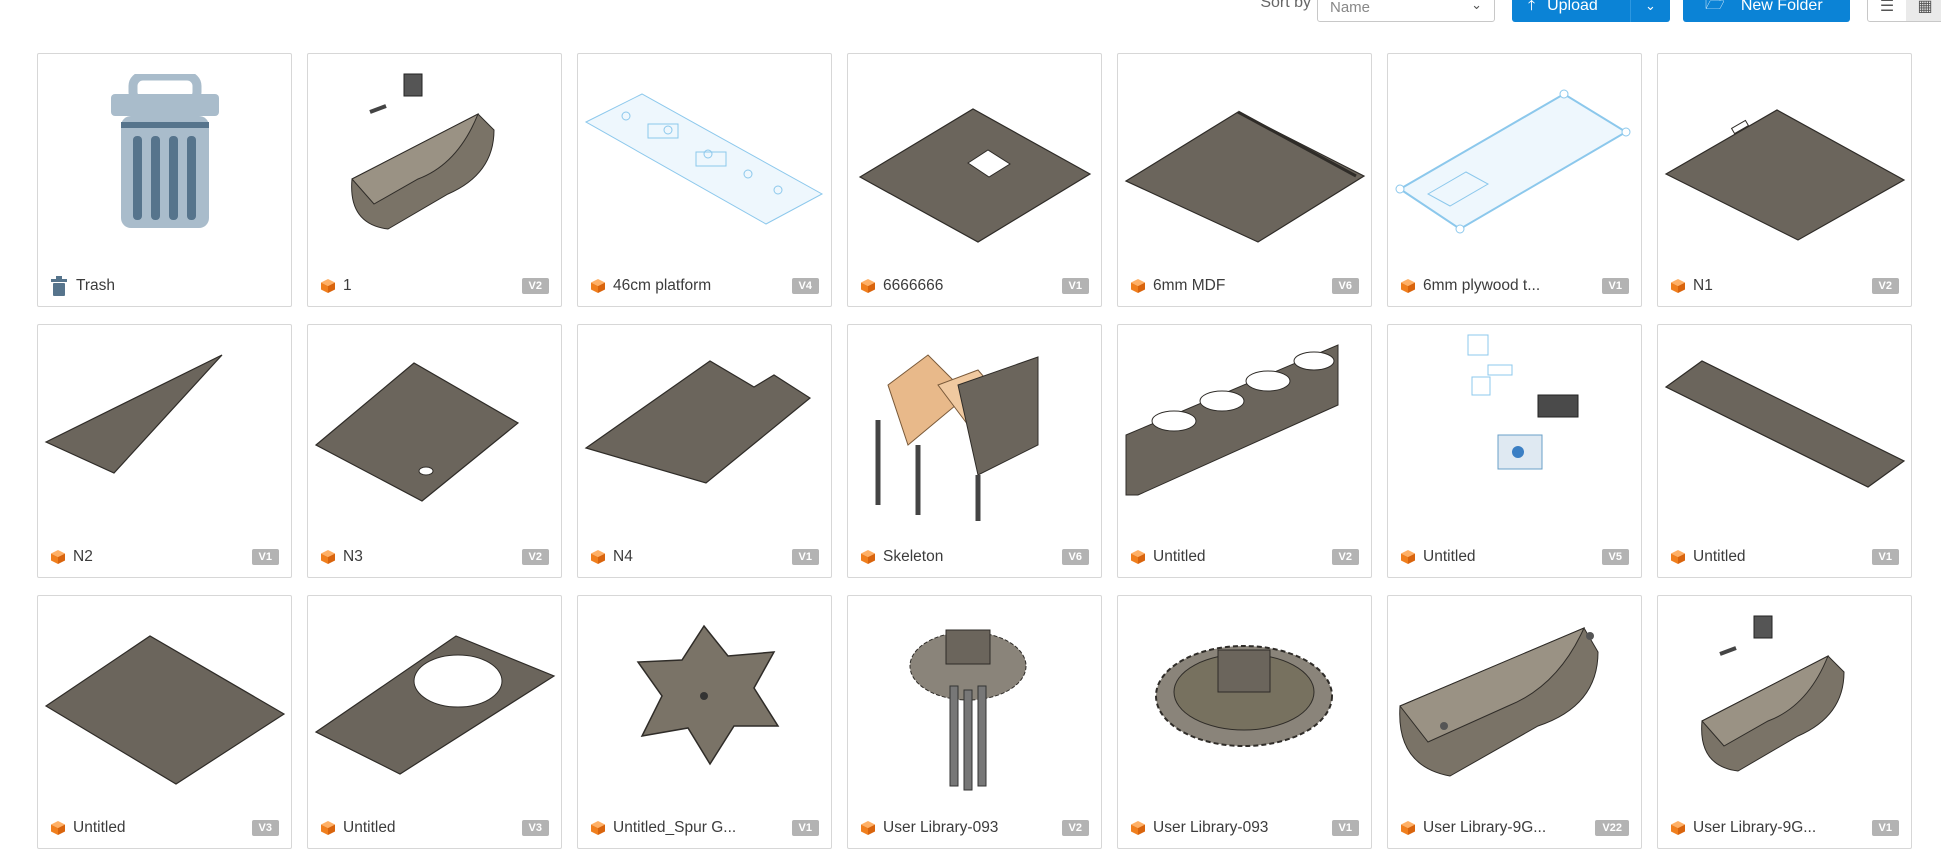  I want to click on file-name: N4, so click(623, 557).